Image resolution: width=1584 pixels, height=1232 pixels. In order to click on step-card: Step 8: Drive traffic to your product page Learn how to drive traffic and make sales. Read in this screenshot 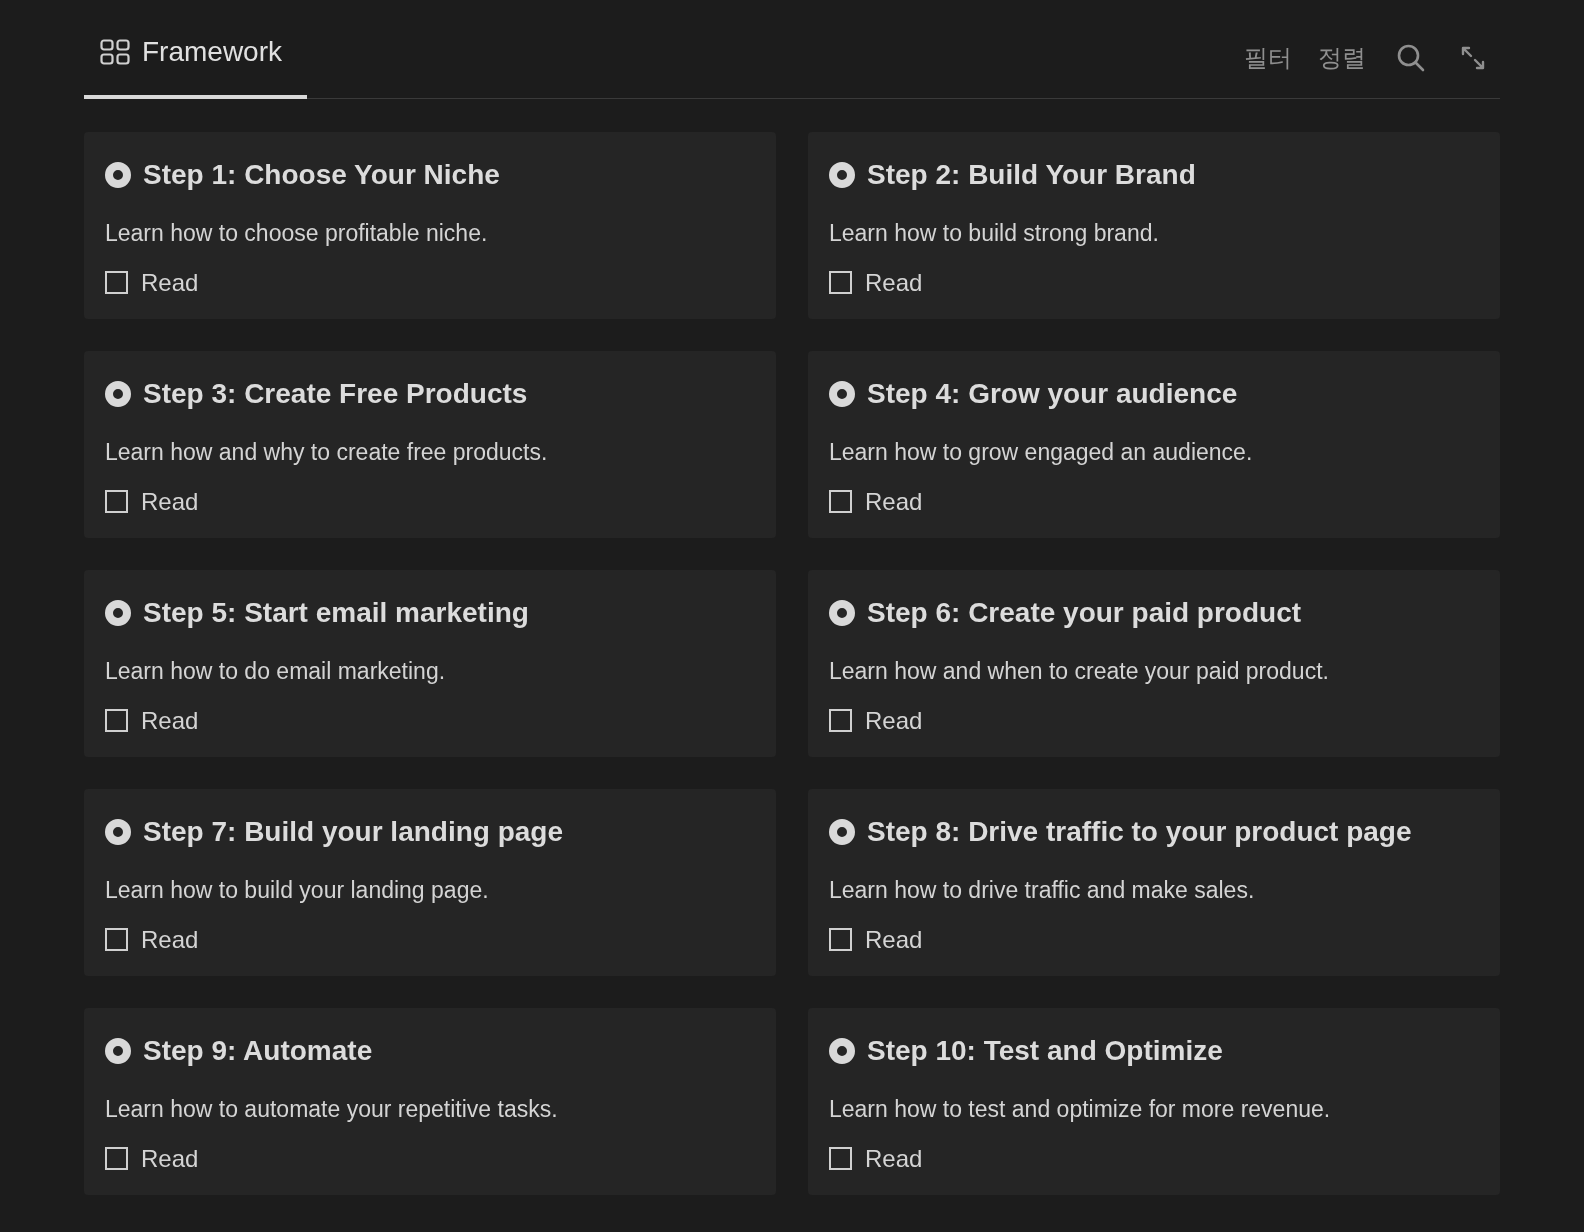, I will do `click(1154, 882)`.